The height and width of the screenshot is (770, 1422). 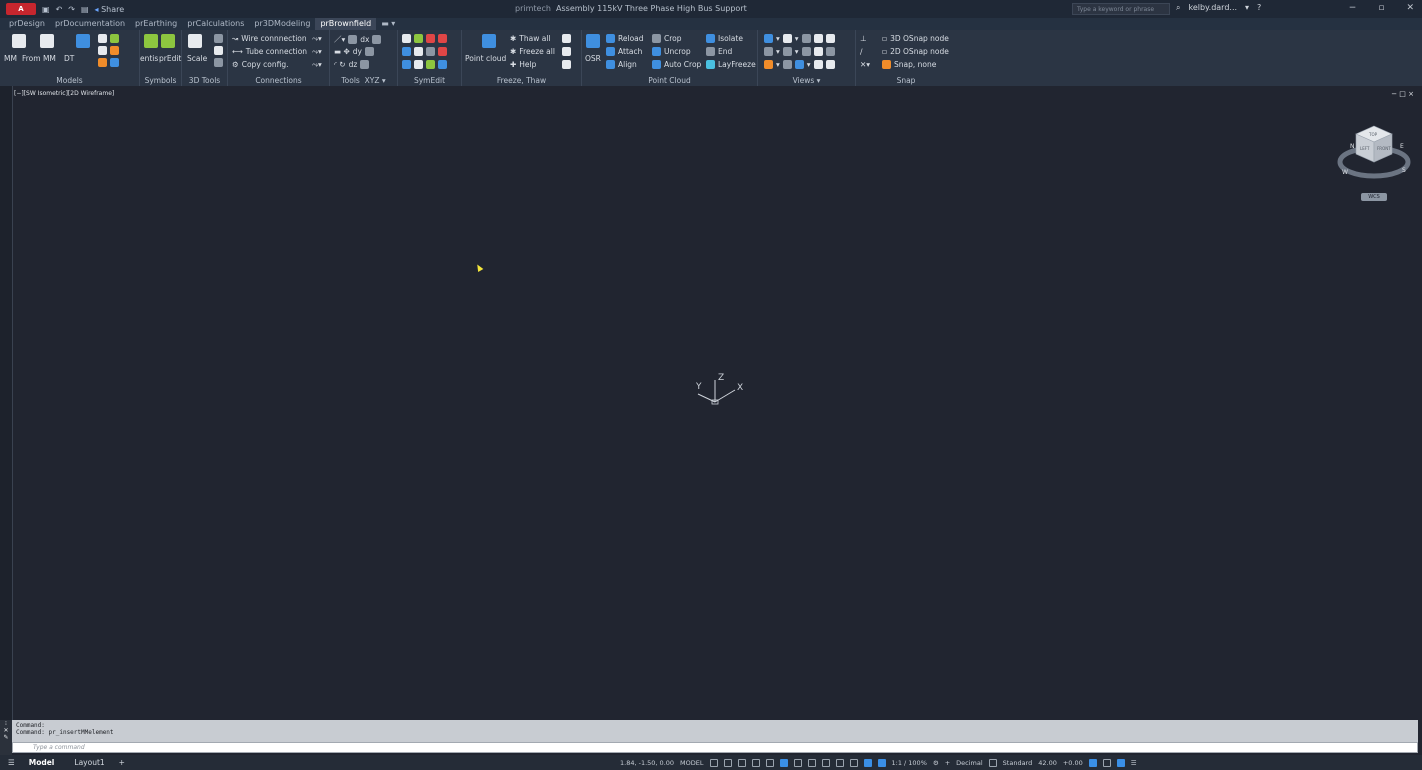 What do you see at coordinates (122, 762) in the screenshot?
I see `add-layout-icon: +` at bounding box center [122, 762].